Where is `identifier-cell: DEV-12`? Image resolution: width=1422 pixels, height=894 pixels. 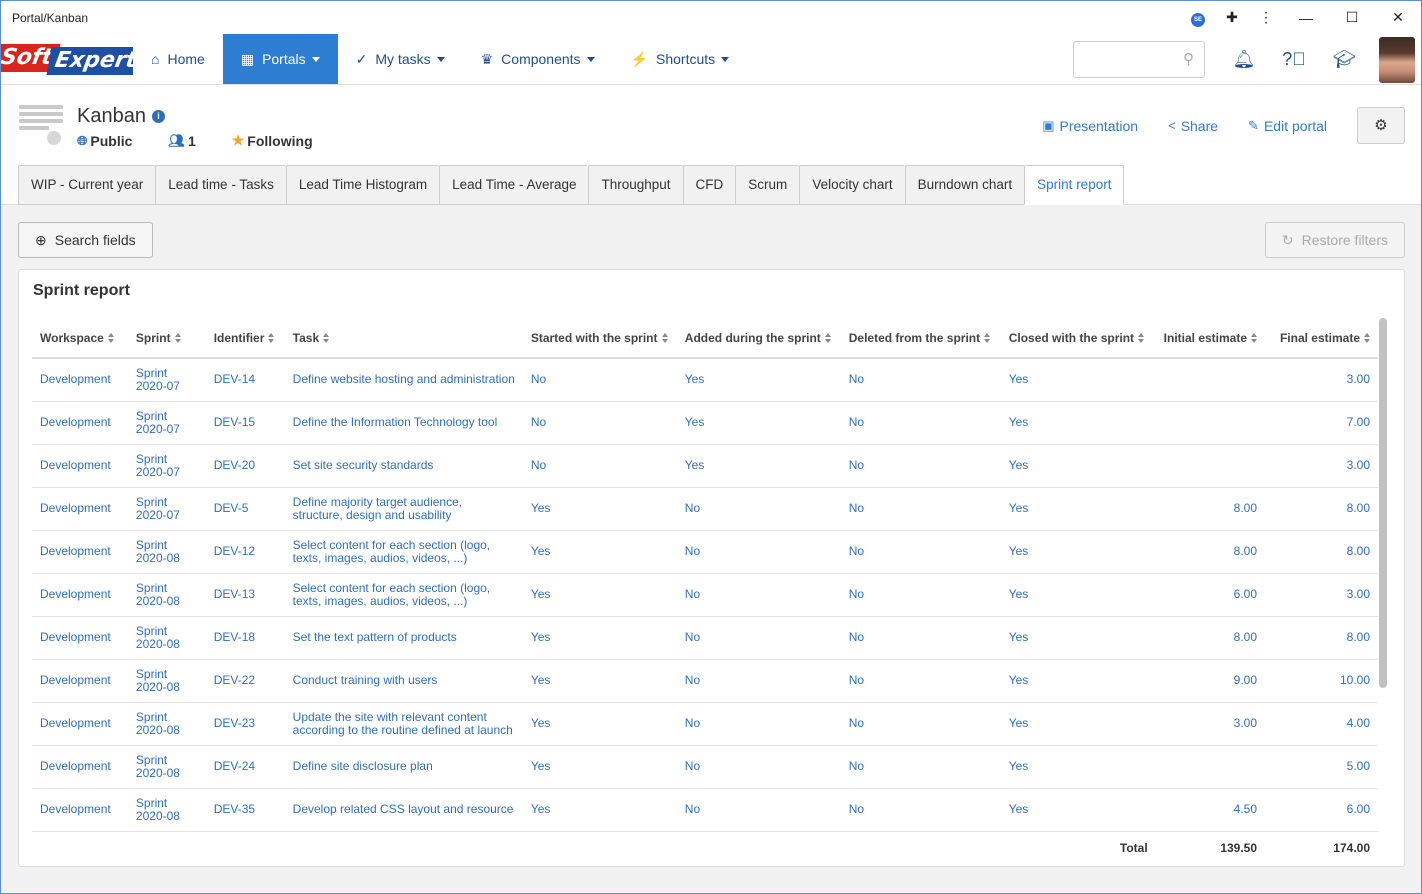
identifier-cell: DEV-12 is located at coordinates (245, 552).